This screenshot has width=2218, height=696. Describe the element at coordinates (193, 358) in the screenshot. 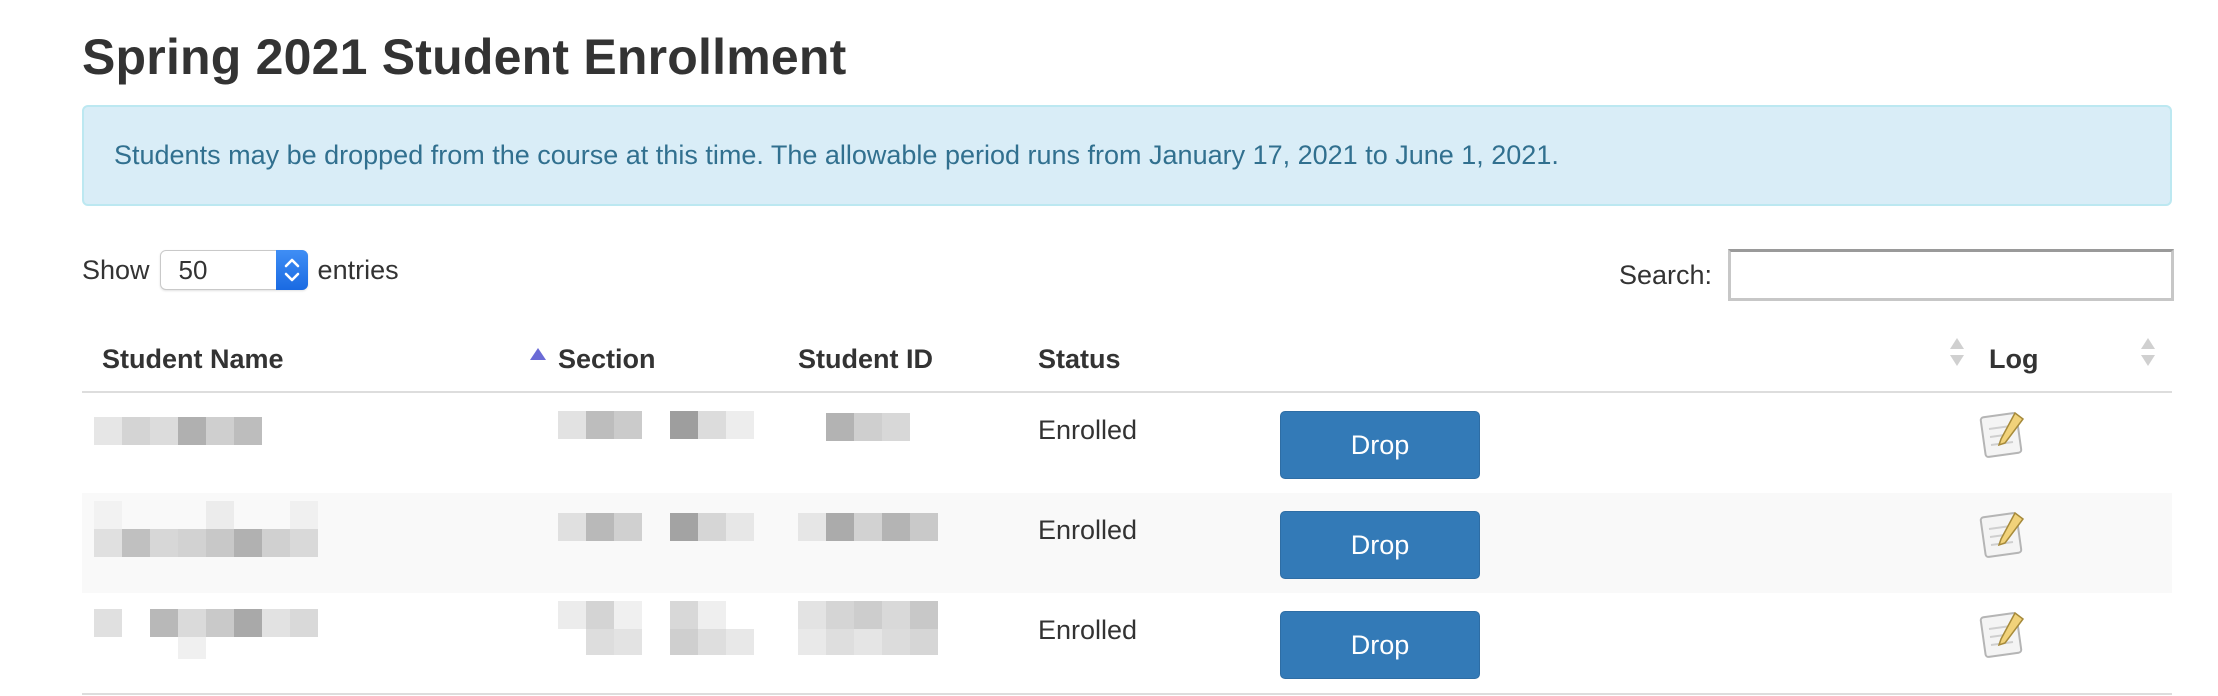

I see `column-header-label: Student Name` at that location.